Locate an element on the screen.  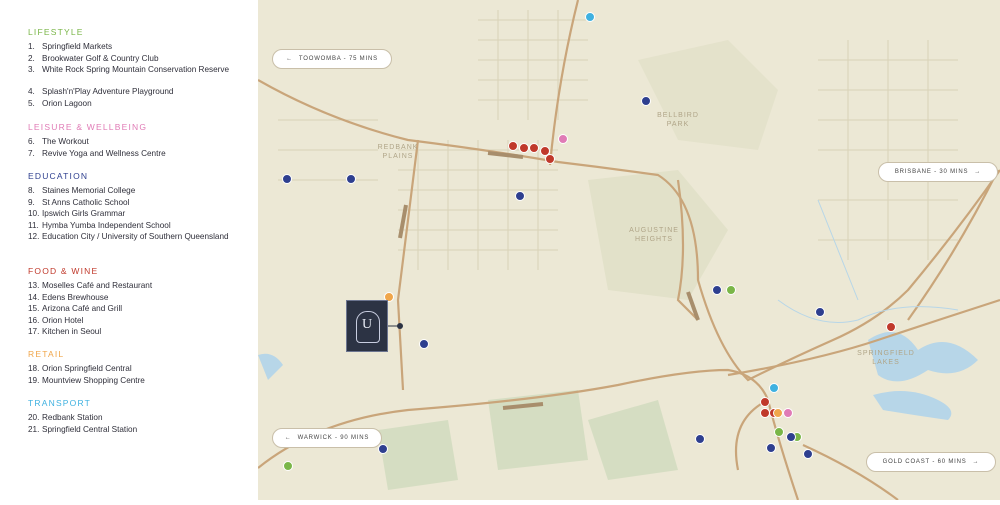
legend-item-number: 8. is located at coordinates (31, 190).